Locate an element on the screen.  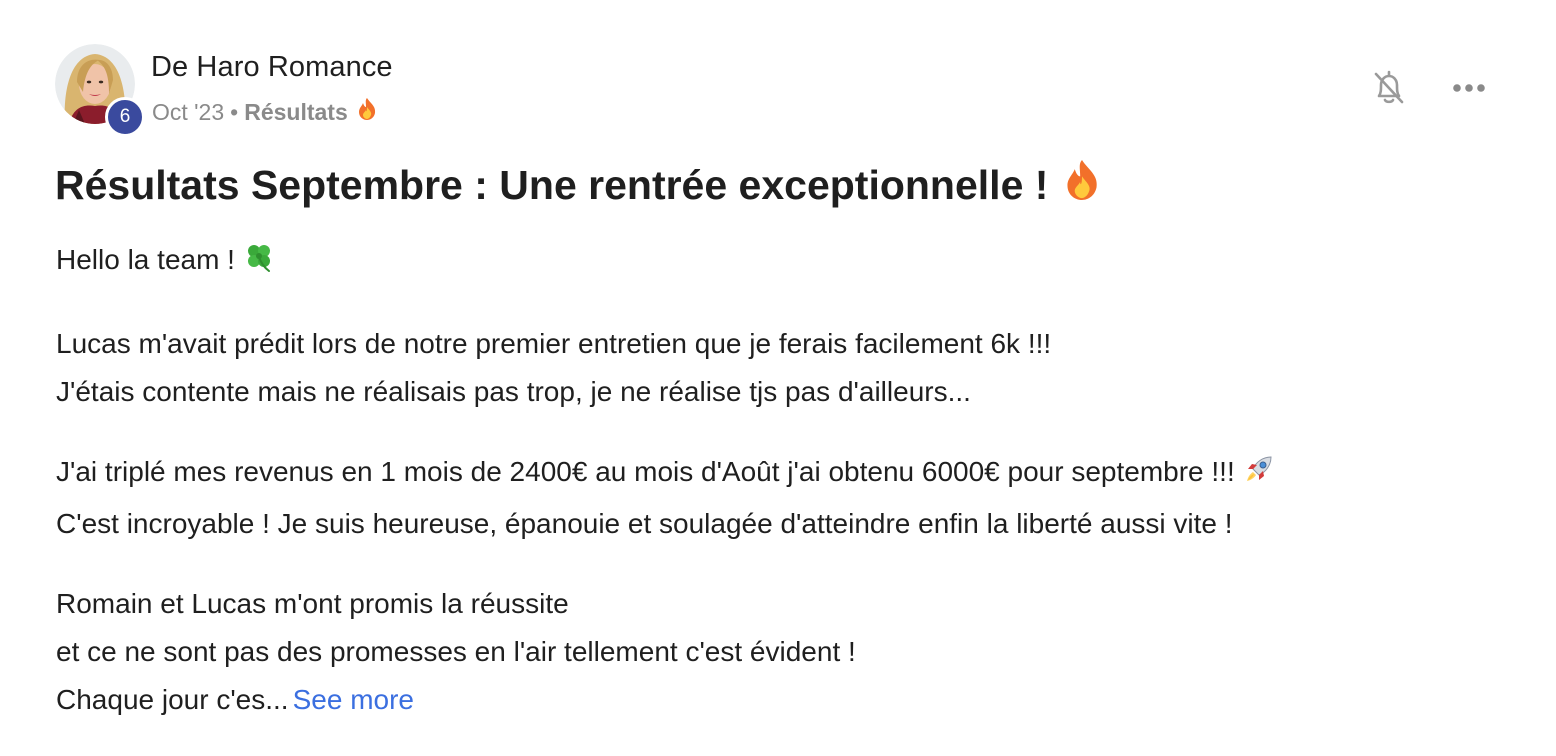
bell-off-icon is located at coordinates (1389, 87).